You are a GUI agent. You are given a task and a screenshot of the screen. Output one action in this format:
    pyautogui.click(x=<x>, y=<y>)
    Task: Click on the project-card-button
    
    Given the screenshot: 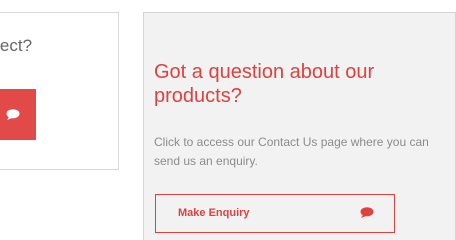 What is the action you would take?
    pyautogui.click(x=18, y=114)
    